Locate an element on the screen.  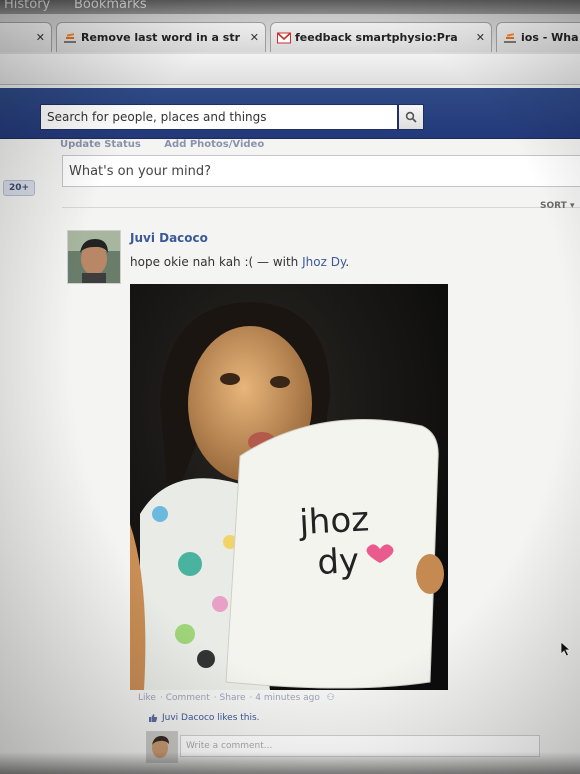
photo-shadow is located at coordinates (290, 763).